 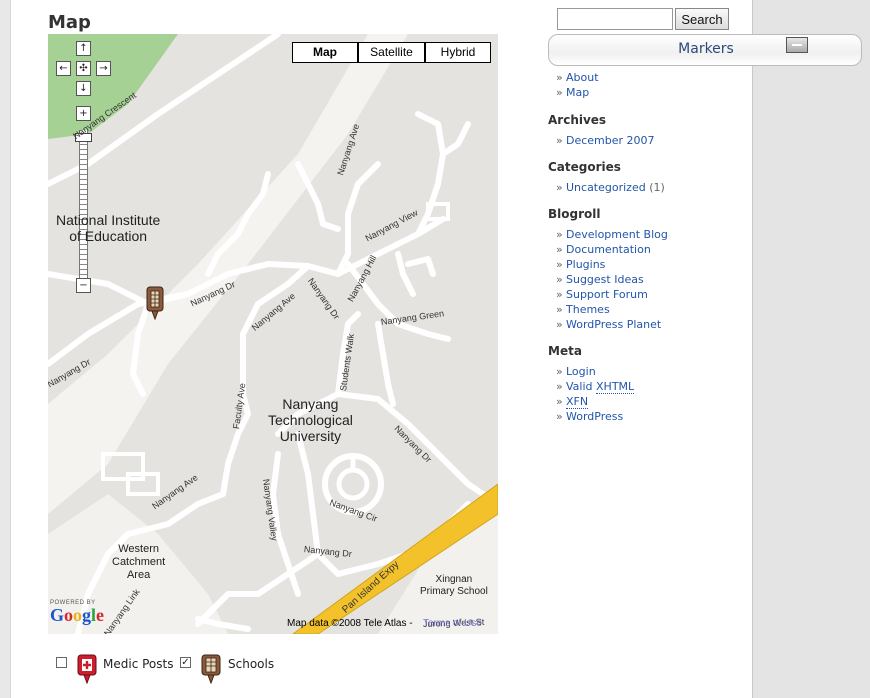 What do you see at coordinates (77, 615) in the screenshot?
I see `google-wordmark: Google` at bounding box center [77, 615].